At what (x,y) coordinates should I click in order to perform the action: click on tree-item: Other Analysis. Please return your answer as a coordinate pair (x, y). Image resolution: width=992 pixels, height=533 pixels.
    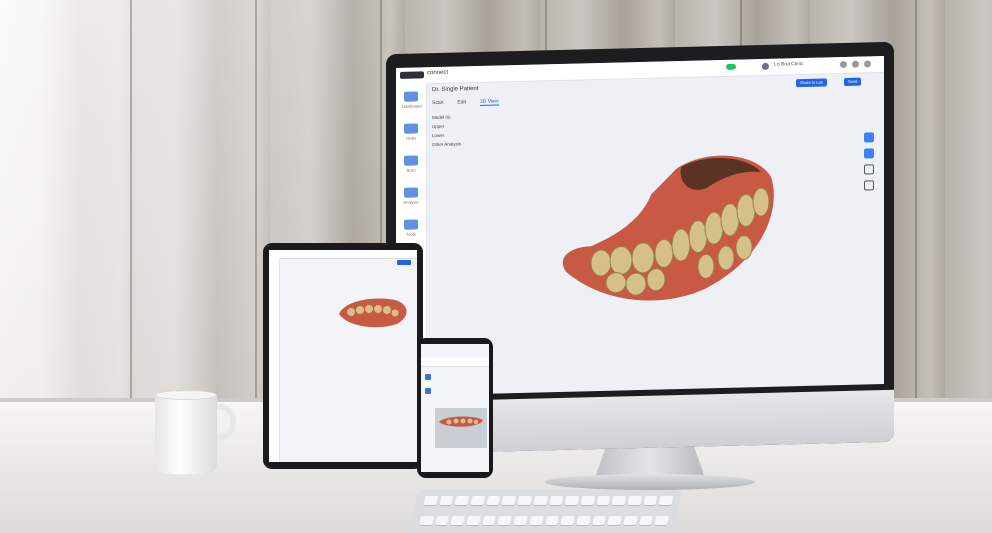
    Looking at the image, I should click on (446, 146).